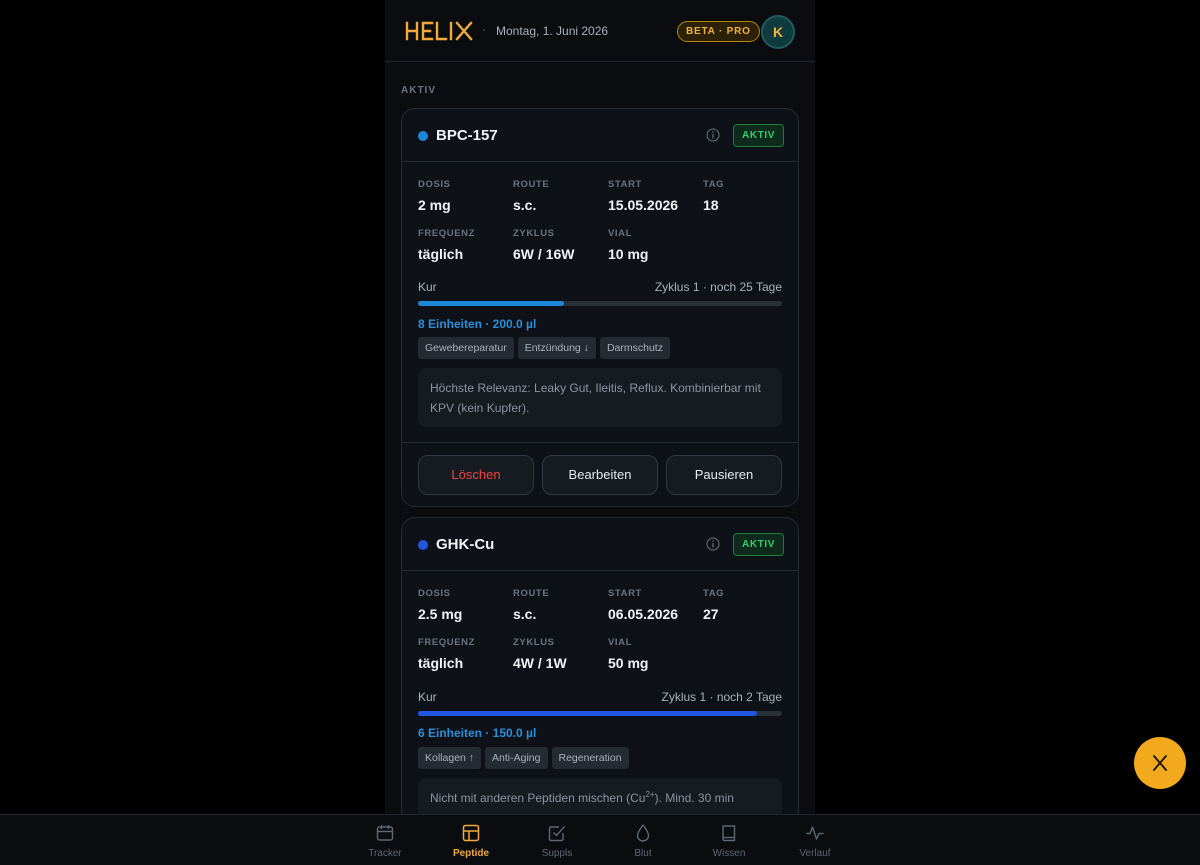  What do you see at coordinates (718, 287) in the screenshot?
I see `cycle-info: Zyklus 1 · noch 25 Tage` at bounding box center [718, 287].